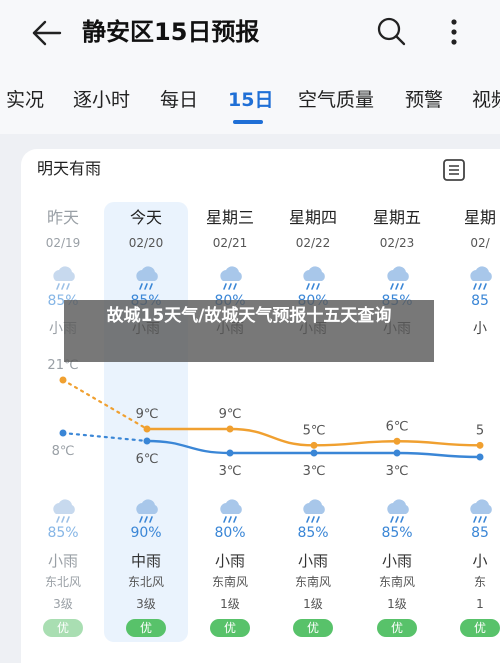 The width and height of the screenshot is (500, 663). I want to click on high-temp-past-segment, so click(105, 404).